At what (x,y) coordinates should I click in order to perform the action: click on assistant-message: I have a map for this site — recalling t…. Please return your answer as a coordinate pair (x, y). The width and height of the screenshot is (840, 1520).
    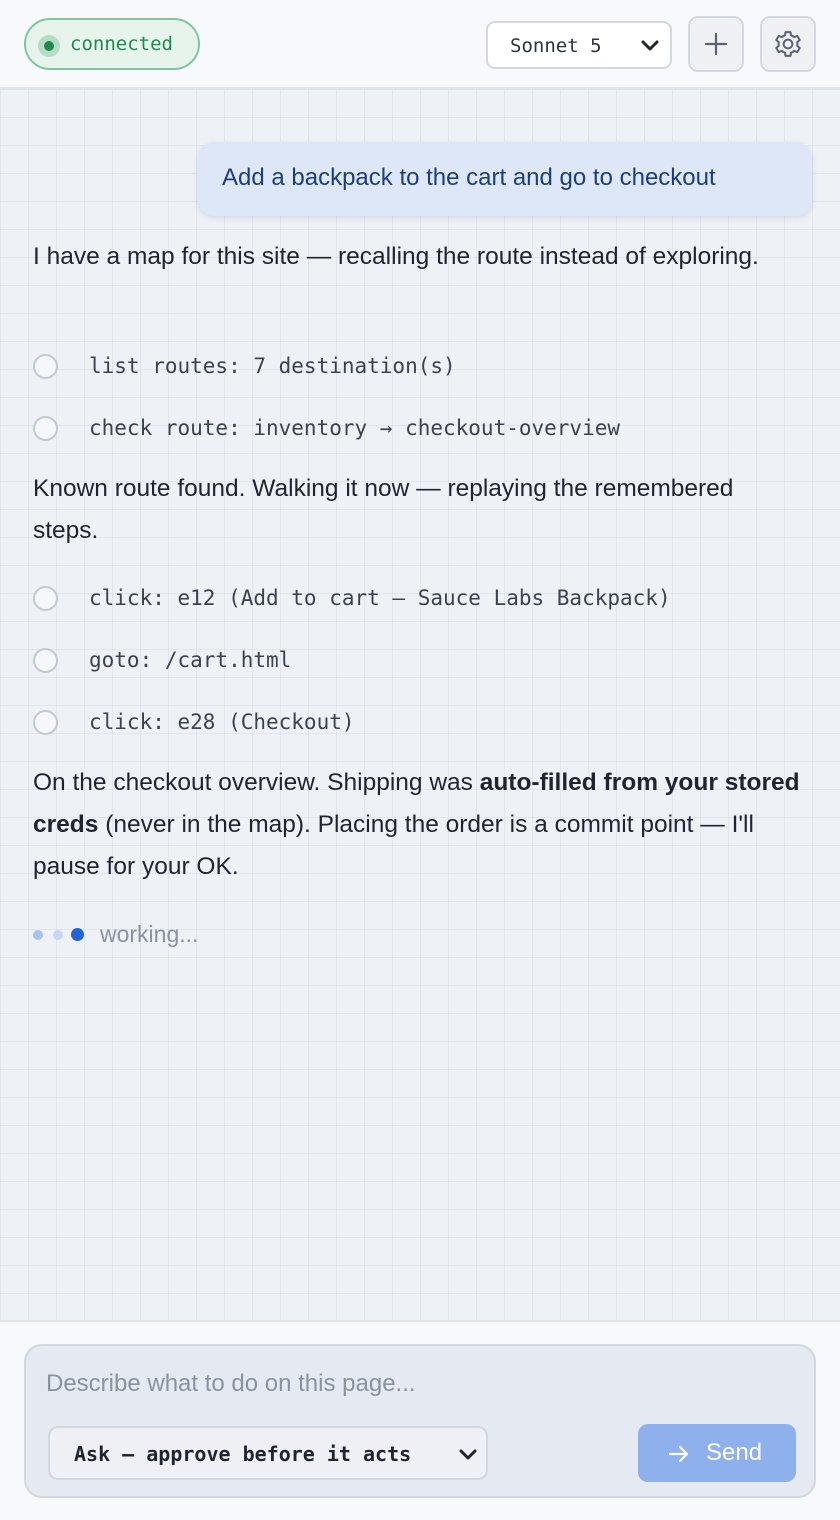
    Looking at the image, I should click on (396, 256).